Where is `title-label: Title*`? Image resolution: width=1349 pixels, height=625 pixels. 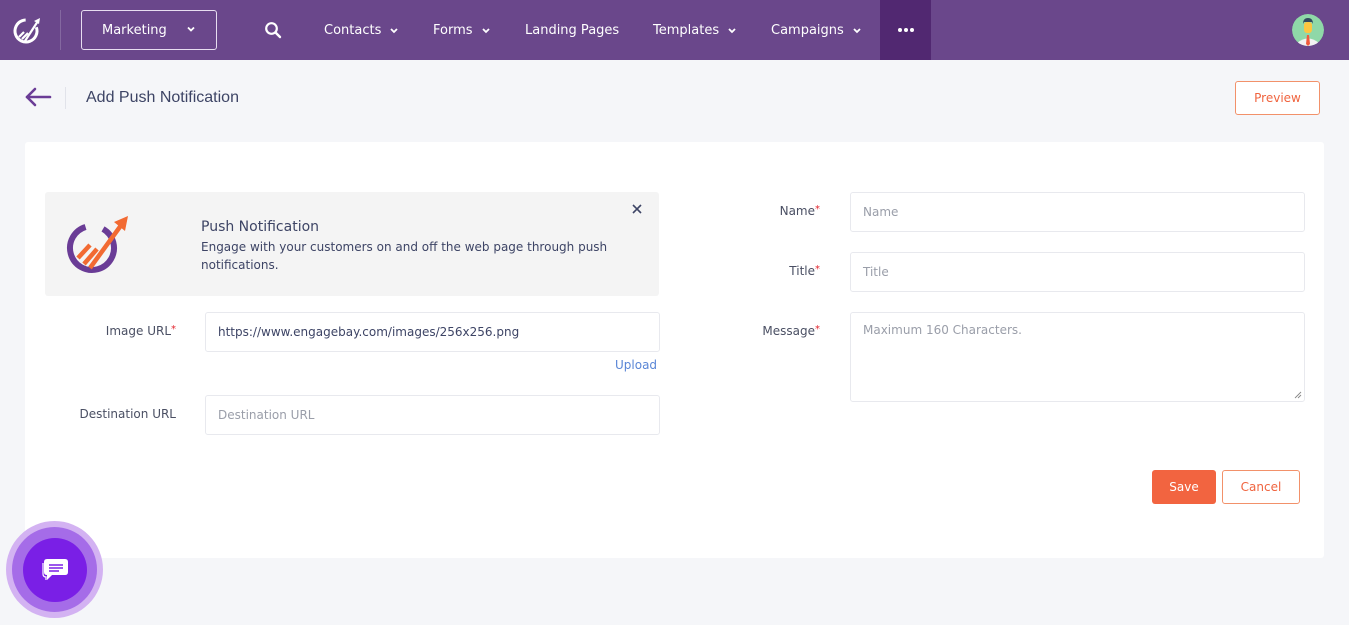
title-label: Title* is located at coordinates (804, 271).